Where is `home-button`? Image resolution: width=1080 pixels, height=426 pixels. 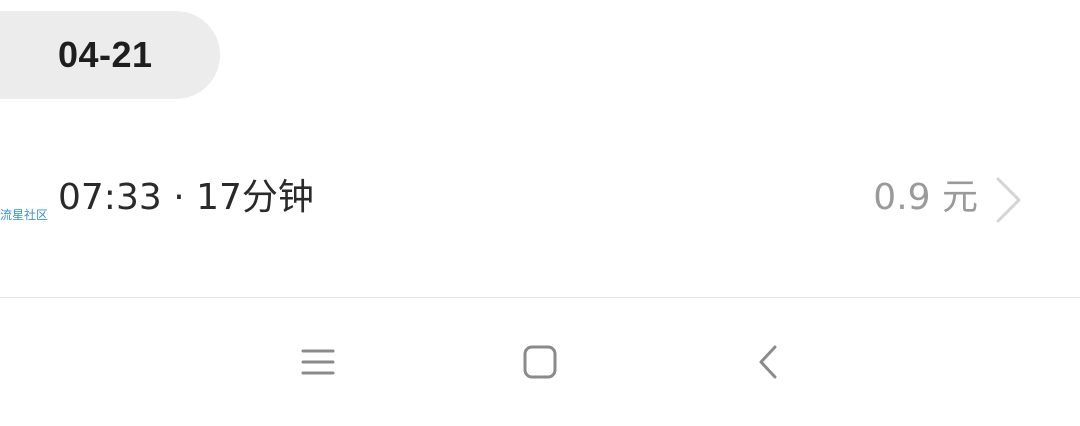 home-button is located at coordinates (540, 362).